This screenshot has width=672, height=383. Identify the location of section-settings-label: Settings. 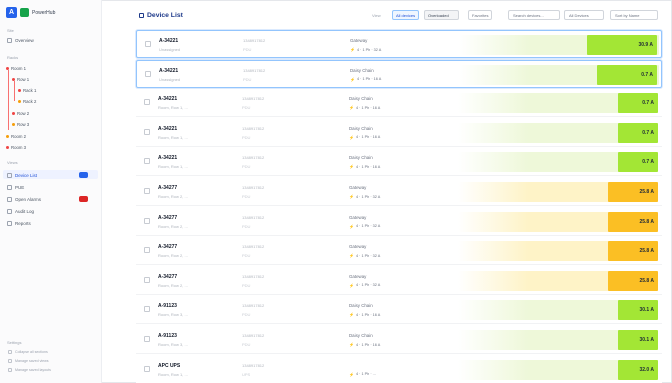
(14, 342).